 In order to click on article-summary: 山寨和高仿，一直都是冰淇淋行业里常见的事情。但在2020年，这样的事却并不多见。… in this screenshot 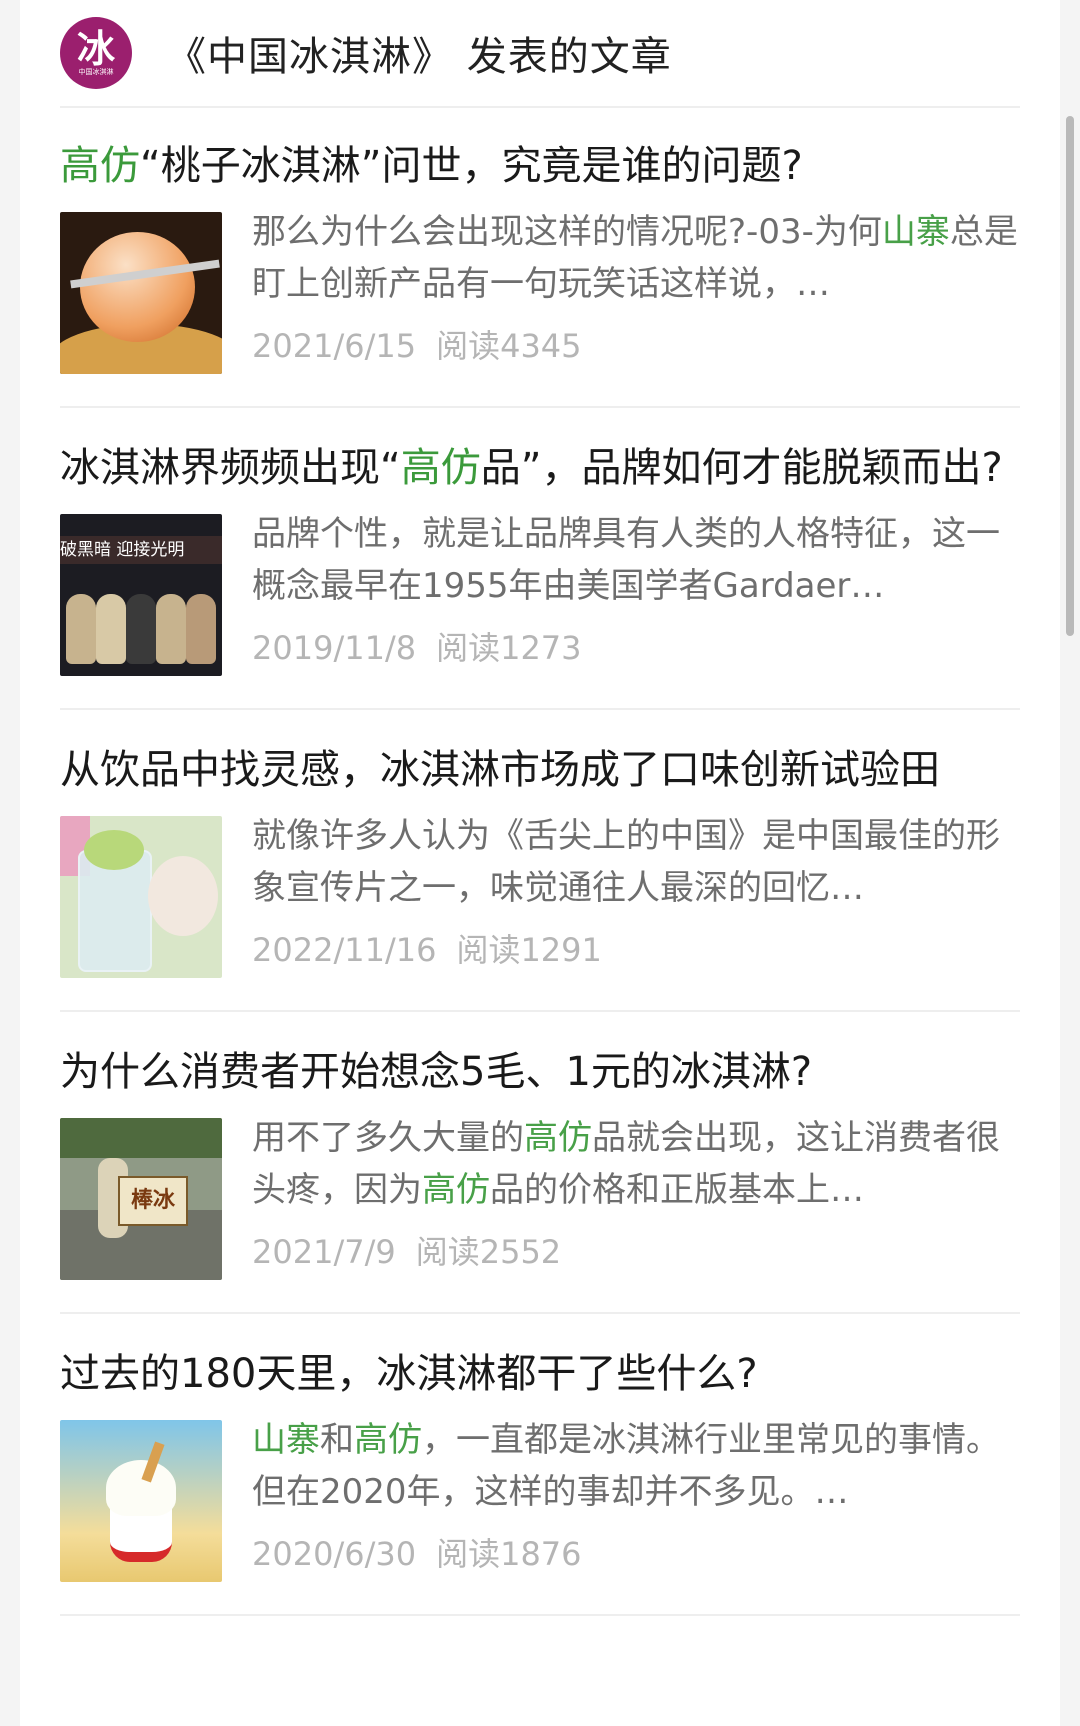, I will do `click(626, 1466)`.